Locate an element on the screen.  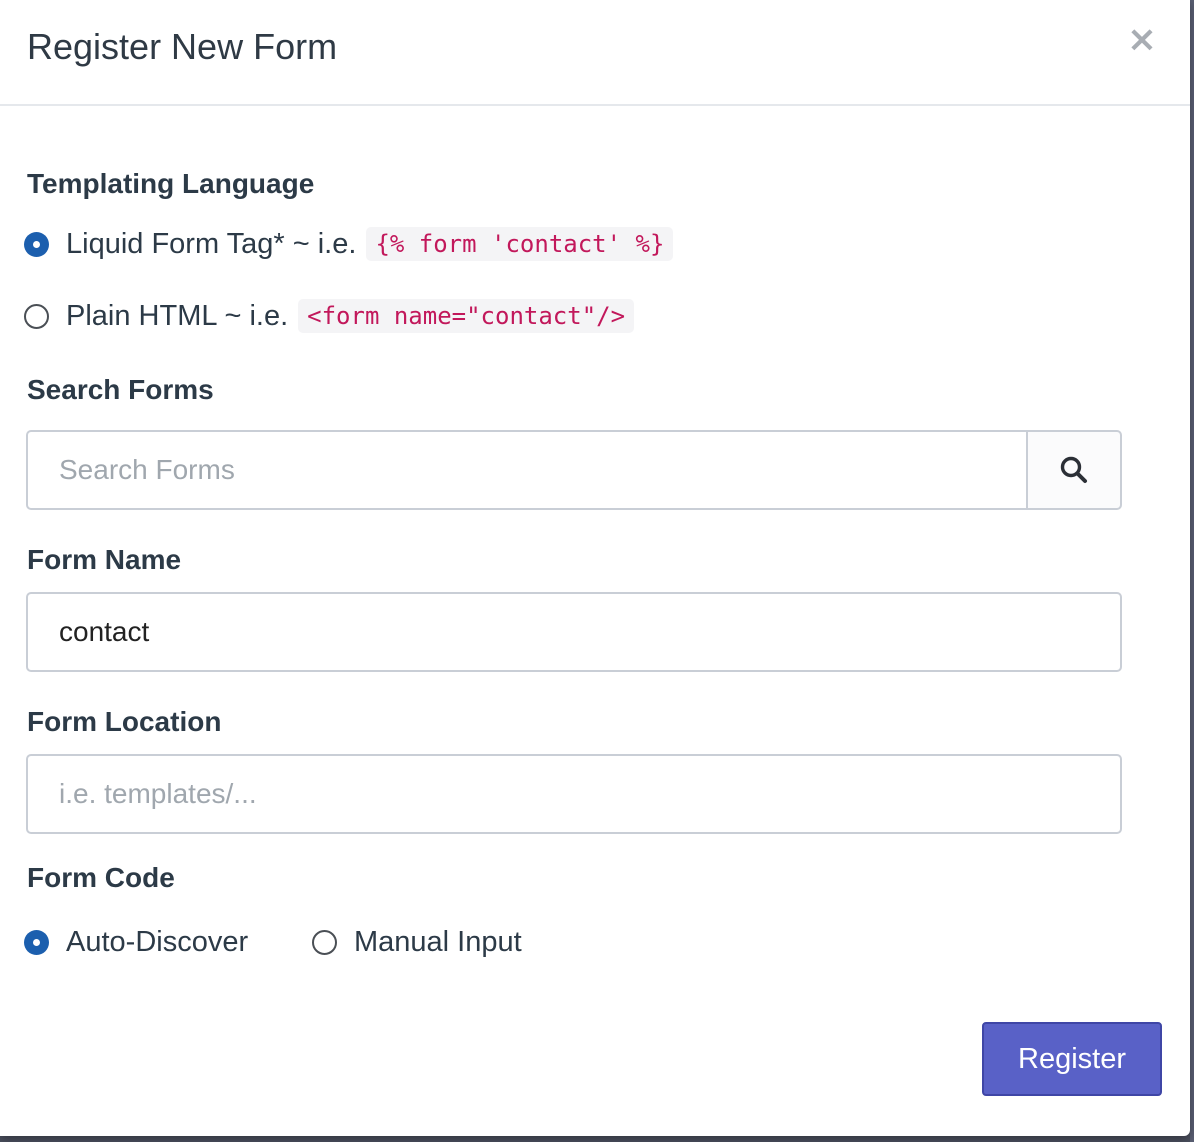
radio-option-manual-input: Manual Input is located at coordinates (417, 942).